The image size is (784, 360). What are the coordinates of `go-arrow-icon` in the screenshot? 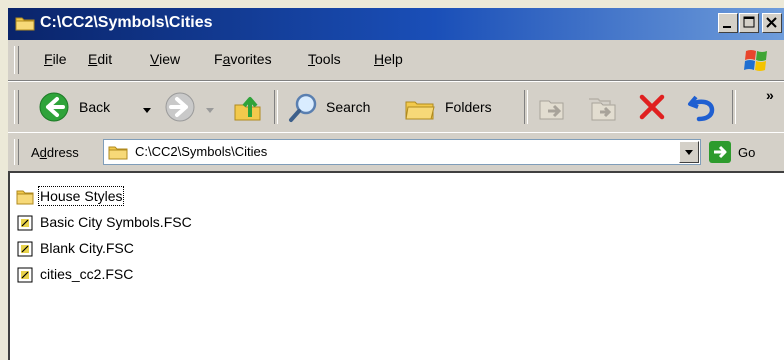 It's located at (720, 152).